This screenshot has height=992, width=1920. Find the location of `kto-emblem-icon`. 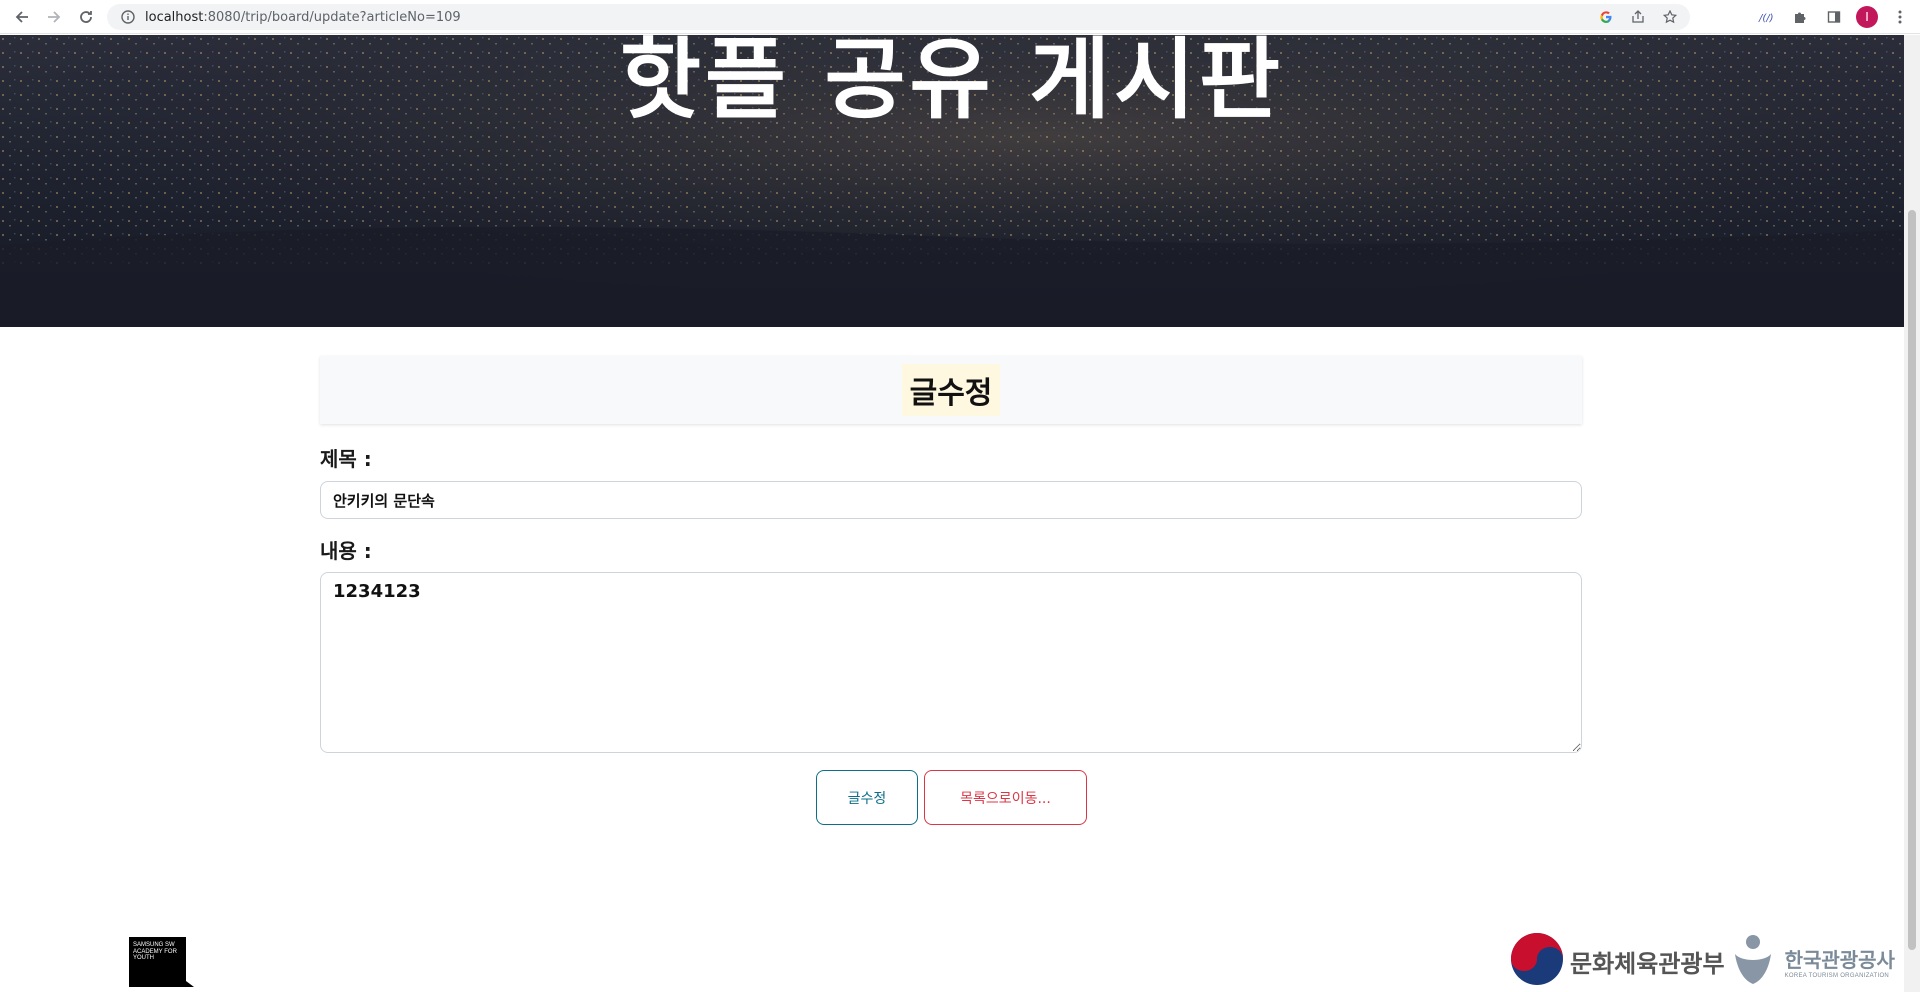

kto-emblem-icon is located at coordinates (1753, 961).